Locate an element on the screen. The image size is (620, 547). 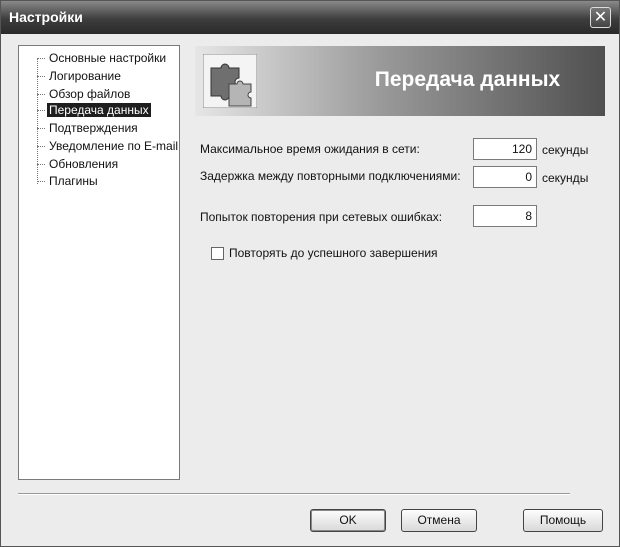
tree-item-data-transfer: Передача данных is located at coordinates (94, 110).